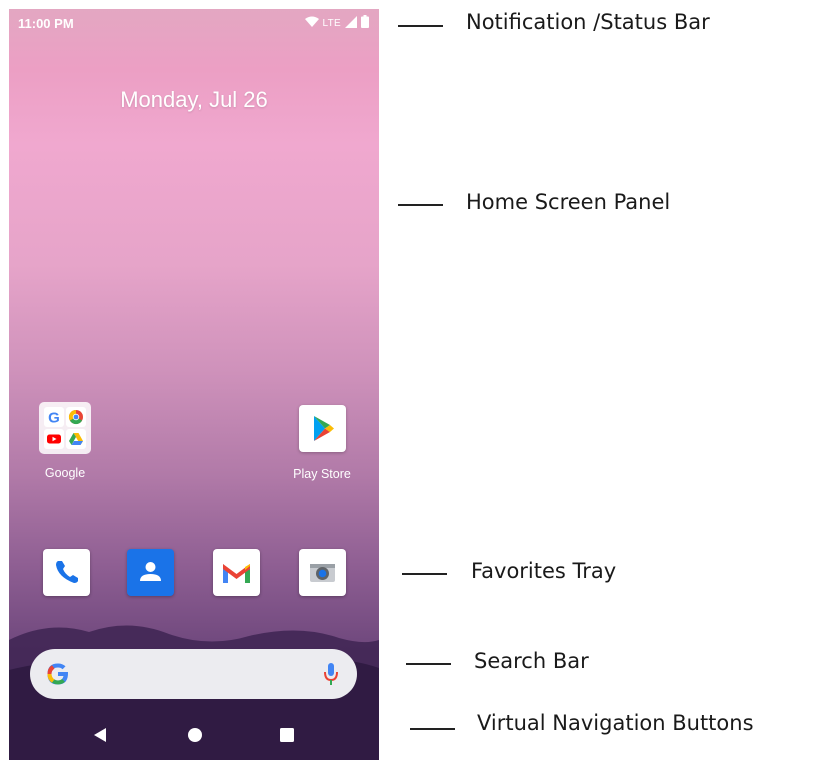 This screenshot has height=760, width=813. I want to click on svg-text: G, so click(54, 418).